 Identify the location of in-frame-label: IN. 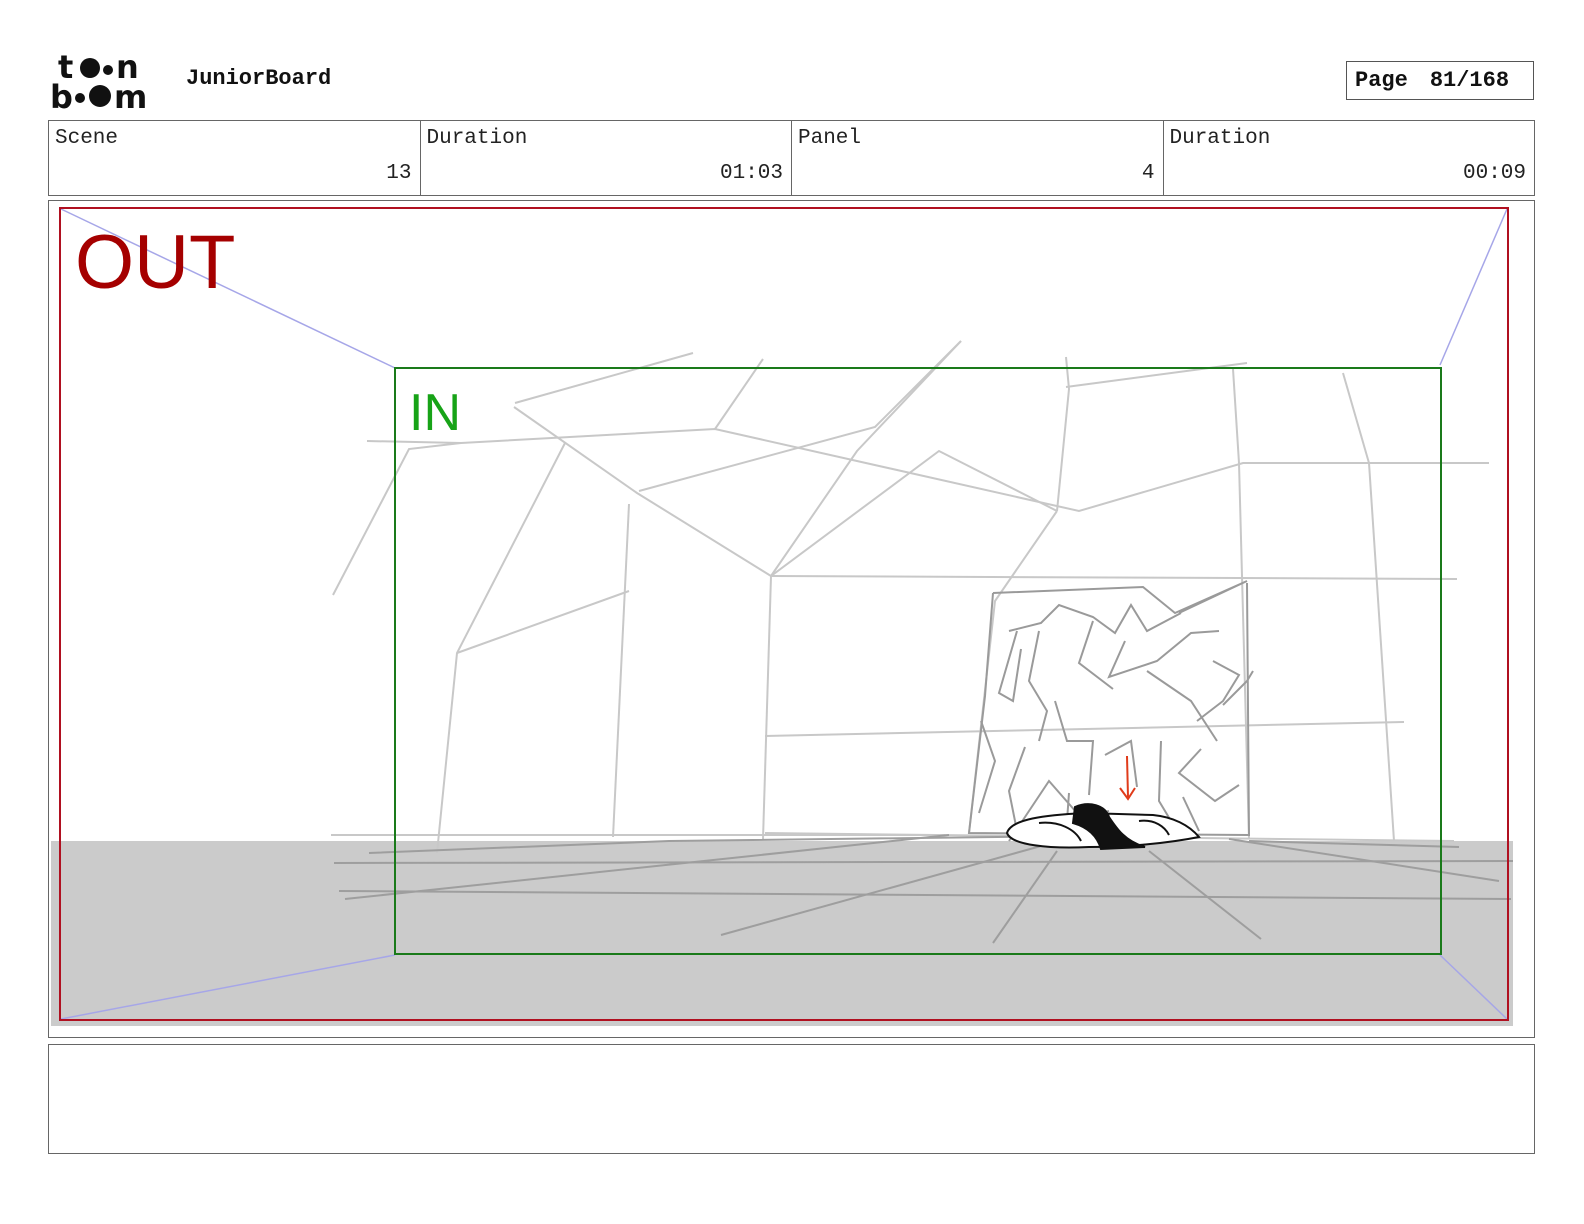
(435, 413).